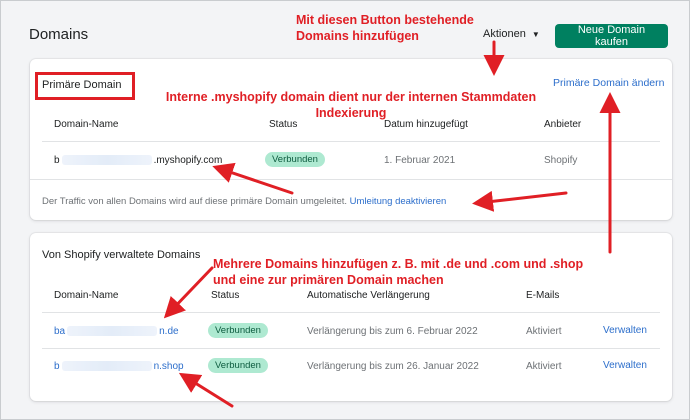  What do you see at coordinates (608, 83) in the screenshot?
I see `change-primary-domain-link: Primäre Domain ändern` at bounding box center [608, 83].